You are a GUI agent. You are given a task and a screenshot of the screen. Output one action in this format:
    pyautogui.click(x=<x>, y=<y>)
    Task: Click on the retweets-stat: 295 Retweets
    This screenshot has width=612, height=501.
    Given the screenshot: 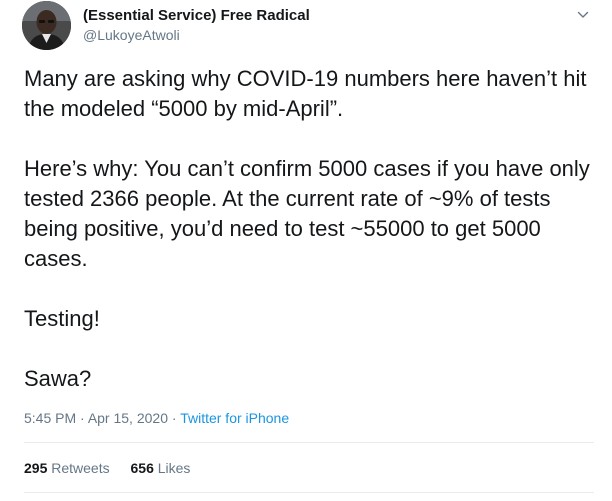 What is the action you would take?
    pyautogui.click(x=67, y=468)
    